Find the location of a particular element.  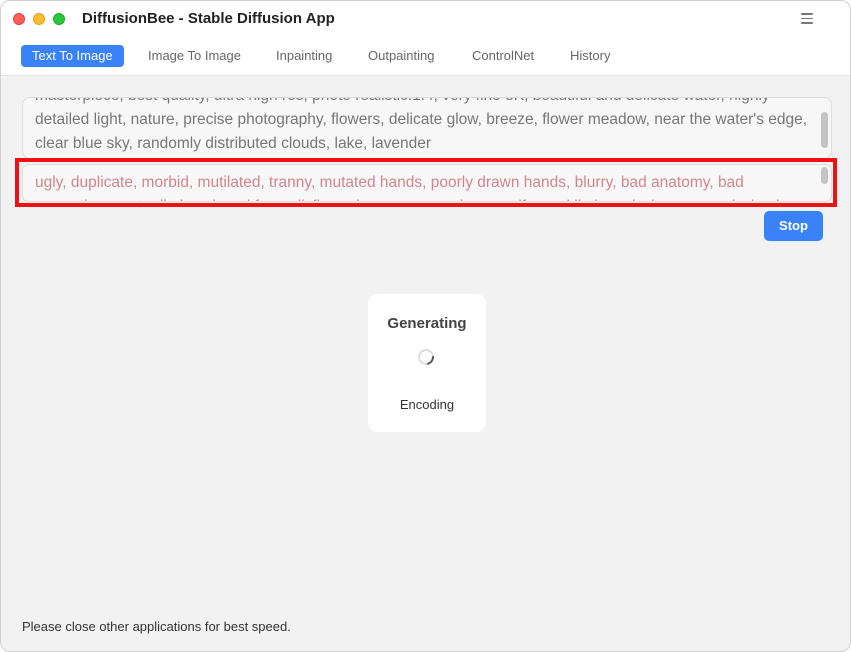

stop-button: Stop is located at coordinates (793, 226).